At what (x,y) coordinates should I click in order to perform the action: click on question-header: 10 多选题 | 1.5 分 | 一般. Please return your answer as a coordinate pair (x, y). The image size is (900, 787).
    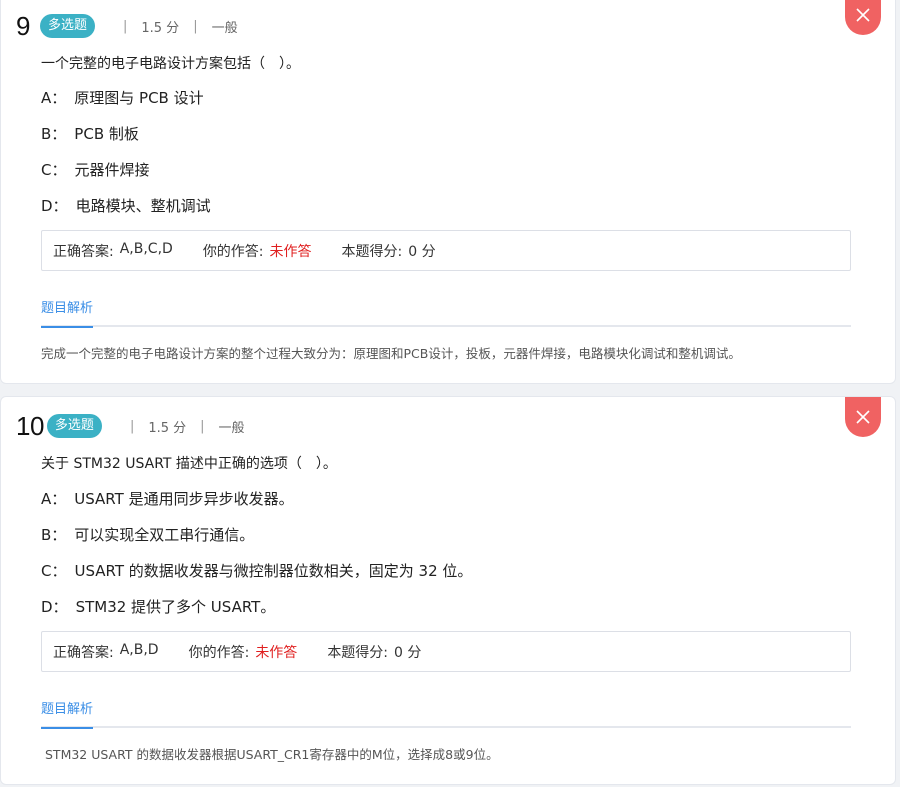
    Looking at the image, I should click on (130, 426).